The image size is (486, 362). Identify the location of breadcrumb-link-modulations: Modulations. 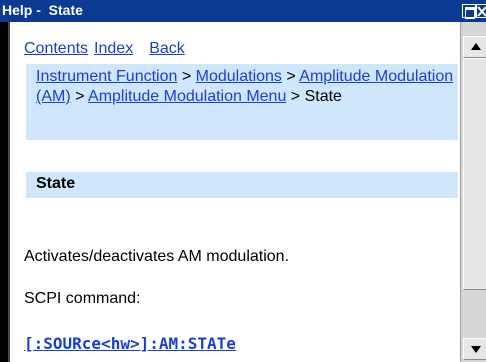
(239, 76).